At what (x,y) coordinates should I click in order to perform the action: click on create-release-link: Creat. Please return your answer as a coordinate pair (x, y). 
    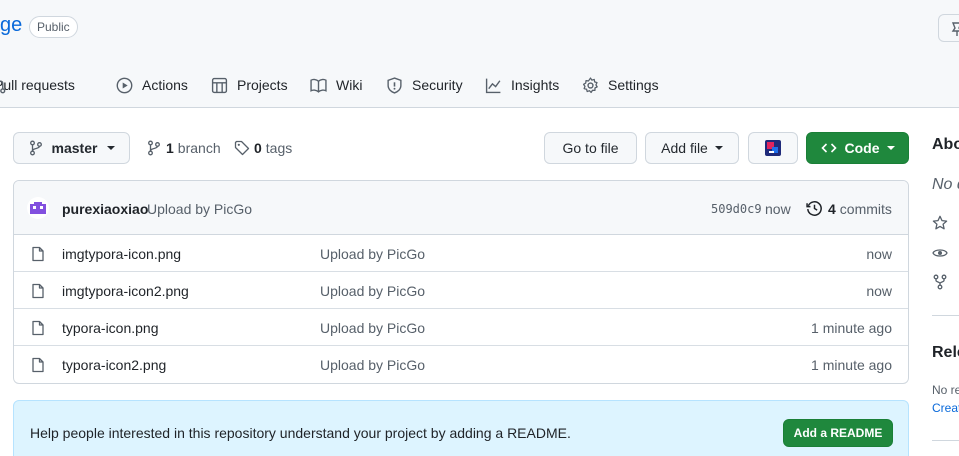
    Looking at the image, I should click on (945, 408).